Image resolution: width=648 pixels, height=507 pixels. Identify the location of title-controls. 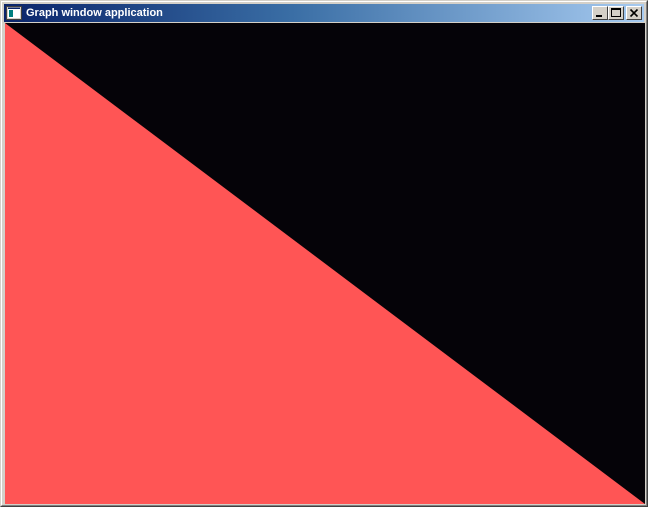
(617, 13).